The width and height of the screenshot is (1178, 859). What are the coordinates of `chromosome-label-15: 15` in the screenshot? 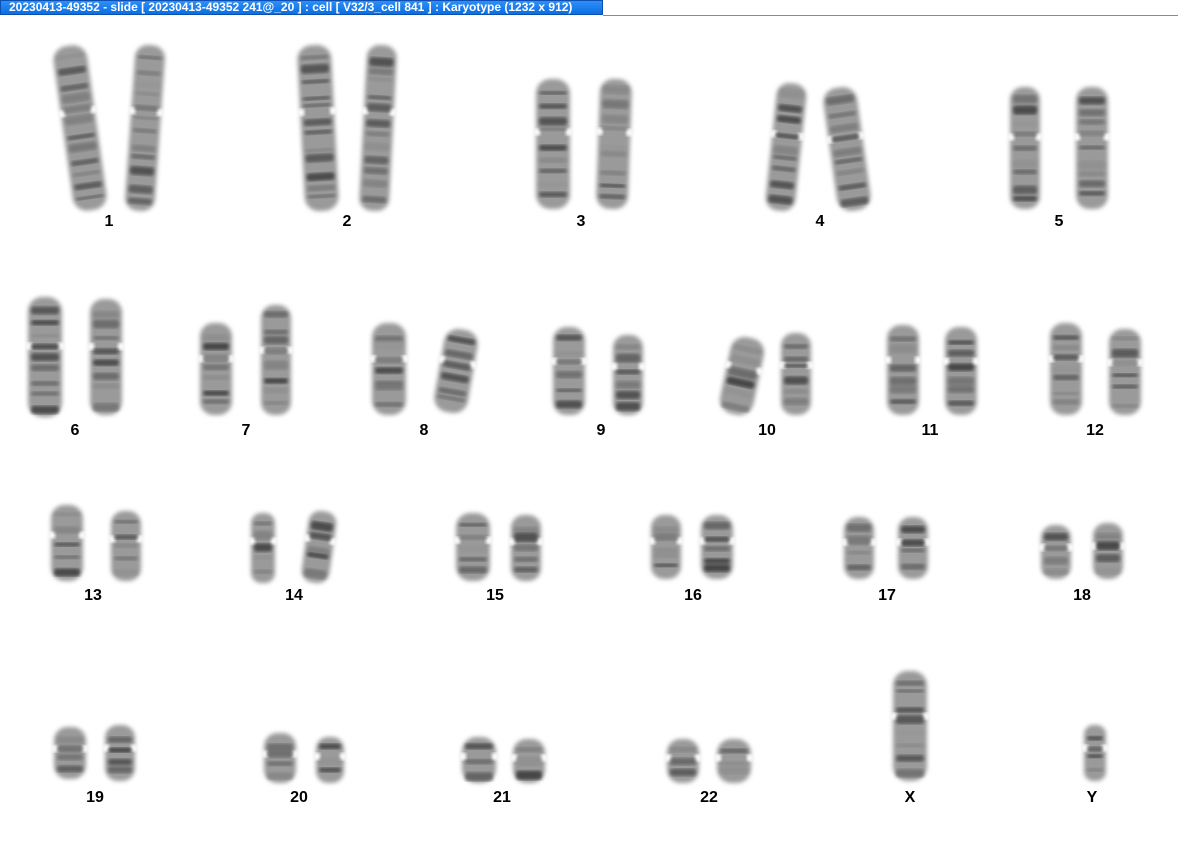 It's located at (495, 595).